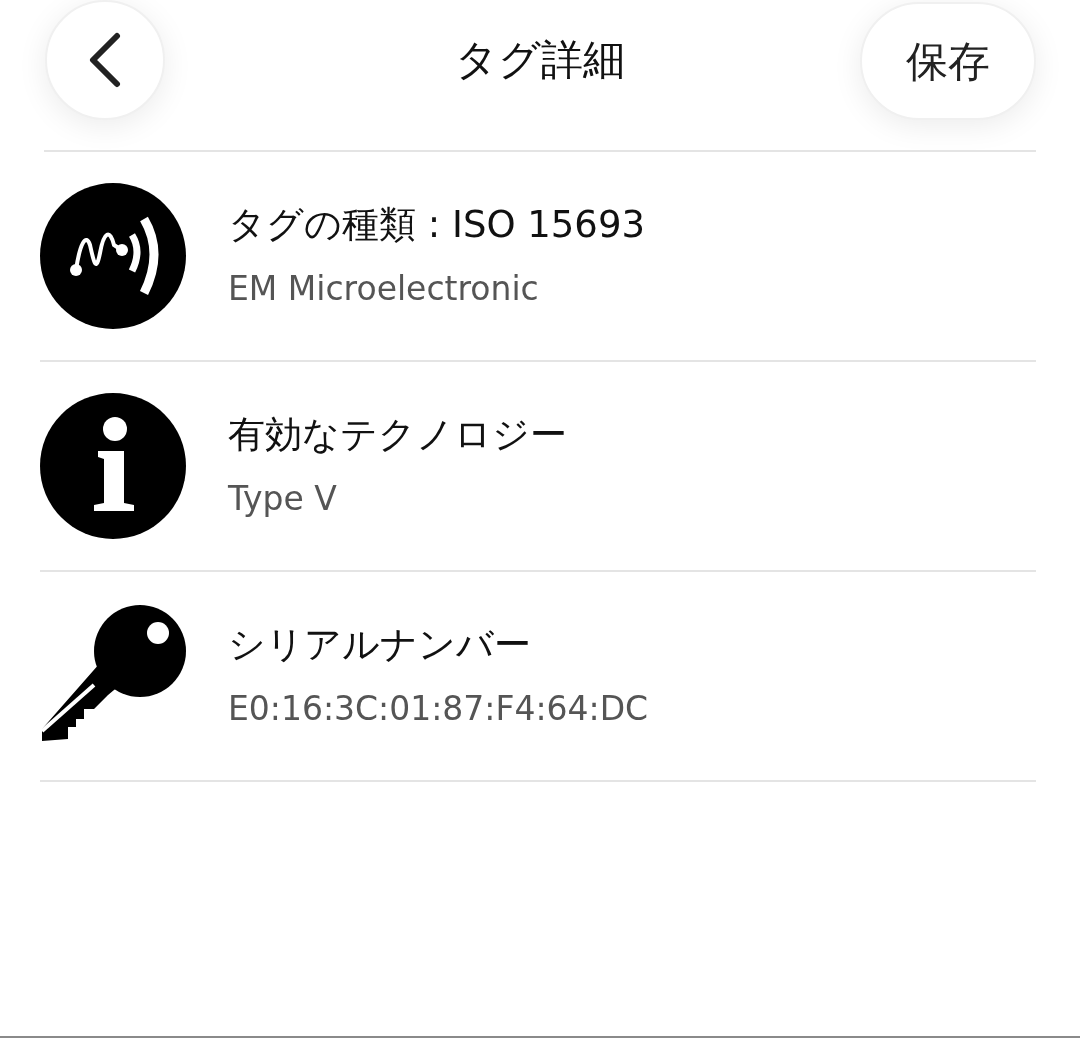 The width and height of the screenshot is (1080, 1038). What do you see at coordinates (384, 289) in the screenshot?
I see `row-value: EM Microelectronic` at bounding box center [384, 289].